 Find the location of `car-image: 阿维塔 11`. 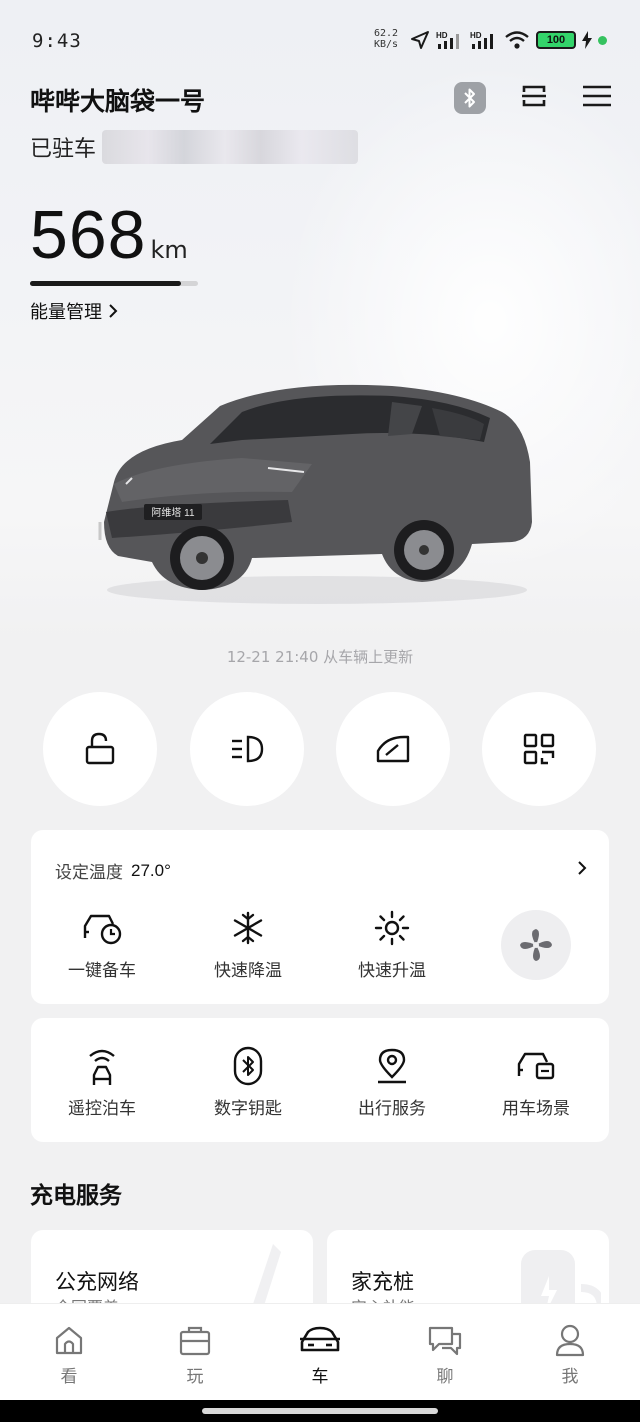

car-image: 阿维塔 11 is located at coordinates (317, 492).